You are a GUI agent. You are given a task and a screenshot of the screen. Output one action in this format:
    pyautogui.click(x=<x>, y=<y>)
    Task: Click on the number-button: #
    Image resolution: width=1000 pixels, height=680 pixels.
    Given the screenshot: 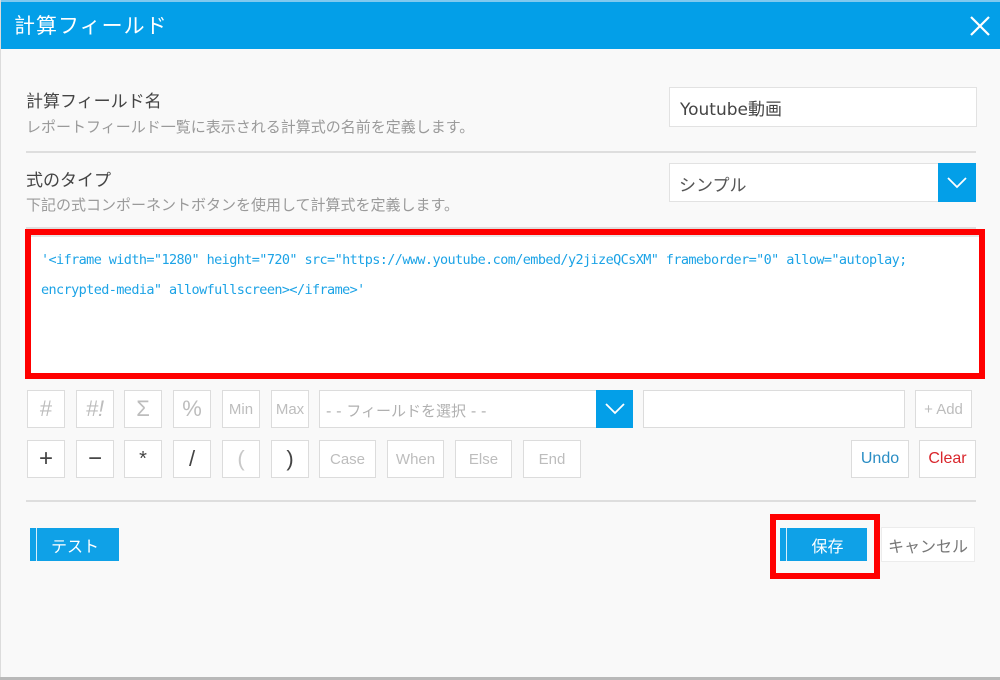 What is the action you would take?
    pyautogui.click(x=46, y=409)
    